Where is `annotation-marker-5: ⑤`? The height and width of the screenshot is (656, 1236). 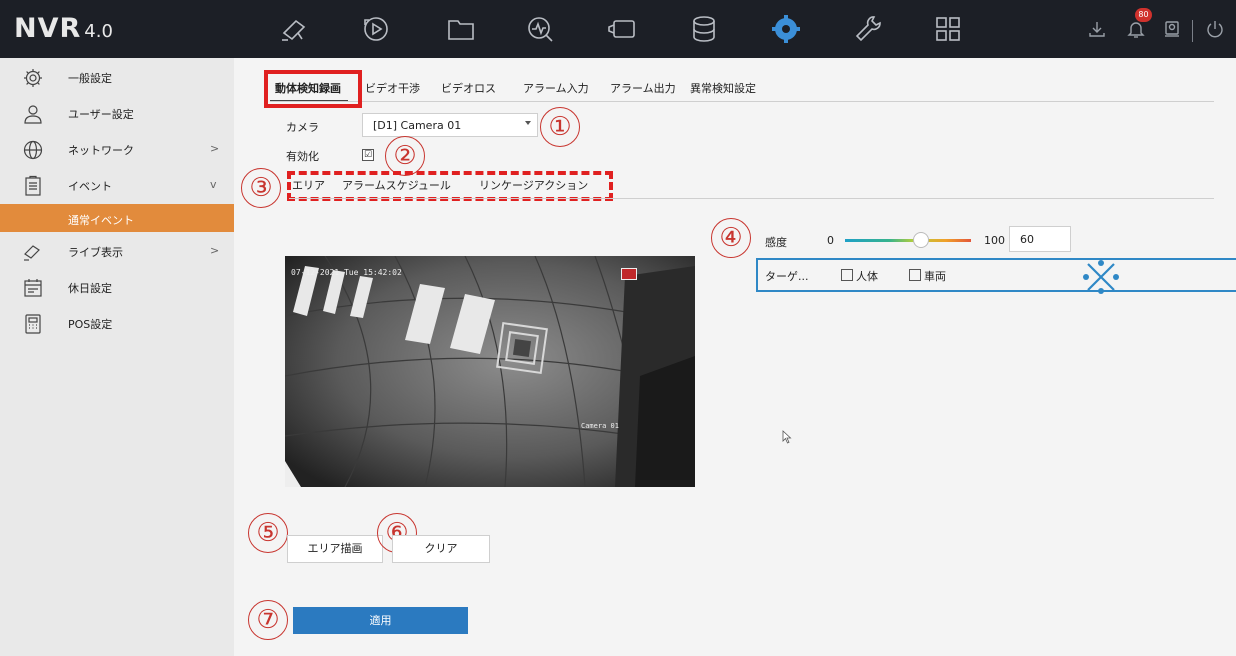
annotation-marker-5: ⑤ is located at coordinates (268, 533).